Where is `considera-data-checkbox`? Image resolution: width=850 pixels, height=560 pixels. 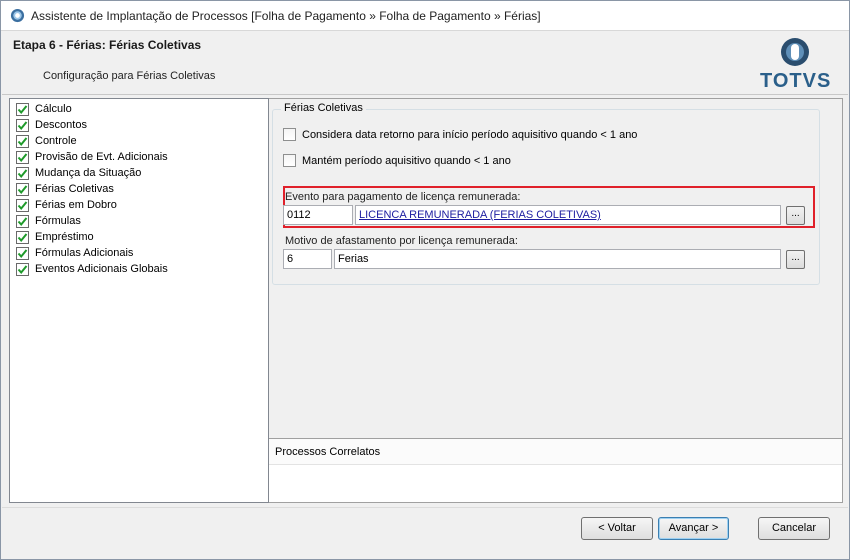 considera-data-checkbox is located at coordinates (289, 134).